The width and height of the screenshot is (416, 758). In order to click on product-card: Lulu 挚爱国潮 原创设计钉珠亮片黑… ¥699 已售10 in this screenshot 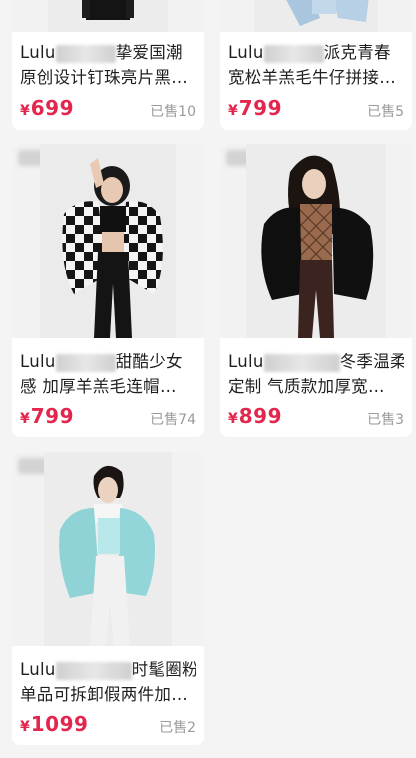, I will do `click(108, 65)`.